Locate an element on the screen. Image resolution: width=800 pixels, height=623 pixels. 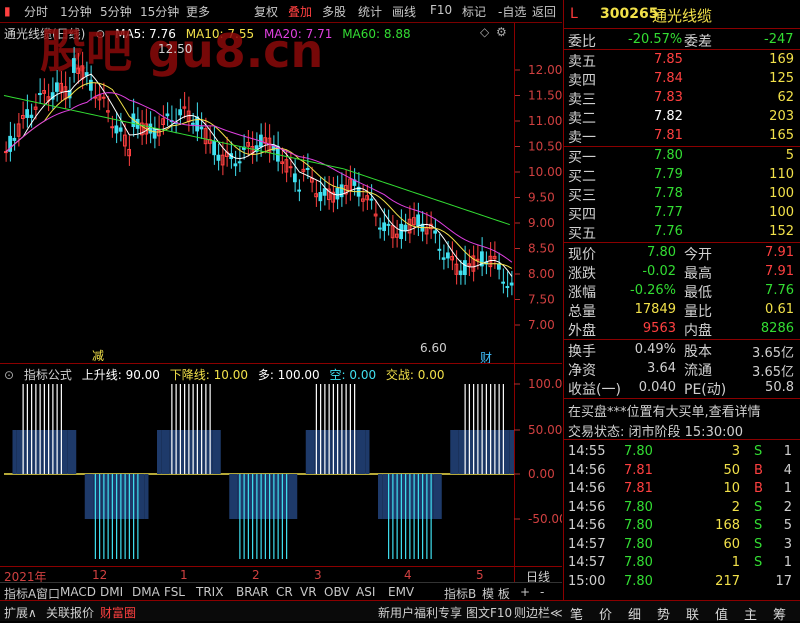
indicator-tab-9: VR is located at coordinates (308, 592).